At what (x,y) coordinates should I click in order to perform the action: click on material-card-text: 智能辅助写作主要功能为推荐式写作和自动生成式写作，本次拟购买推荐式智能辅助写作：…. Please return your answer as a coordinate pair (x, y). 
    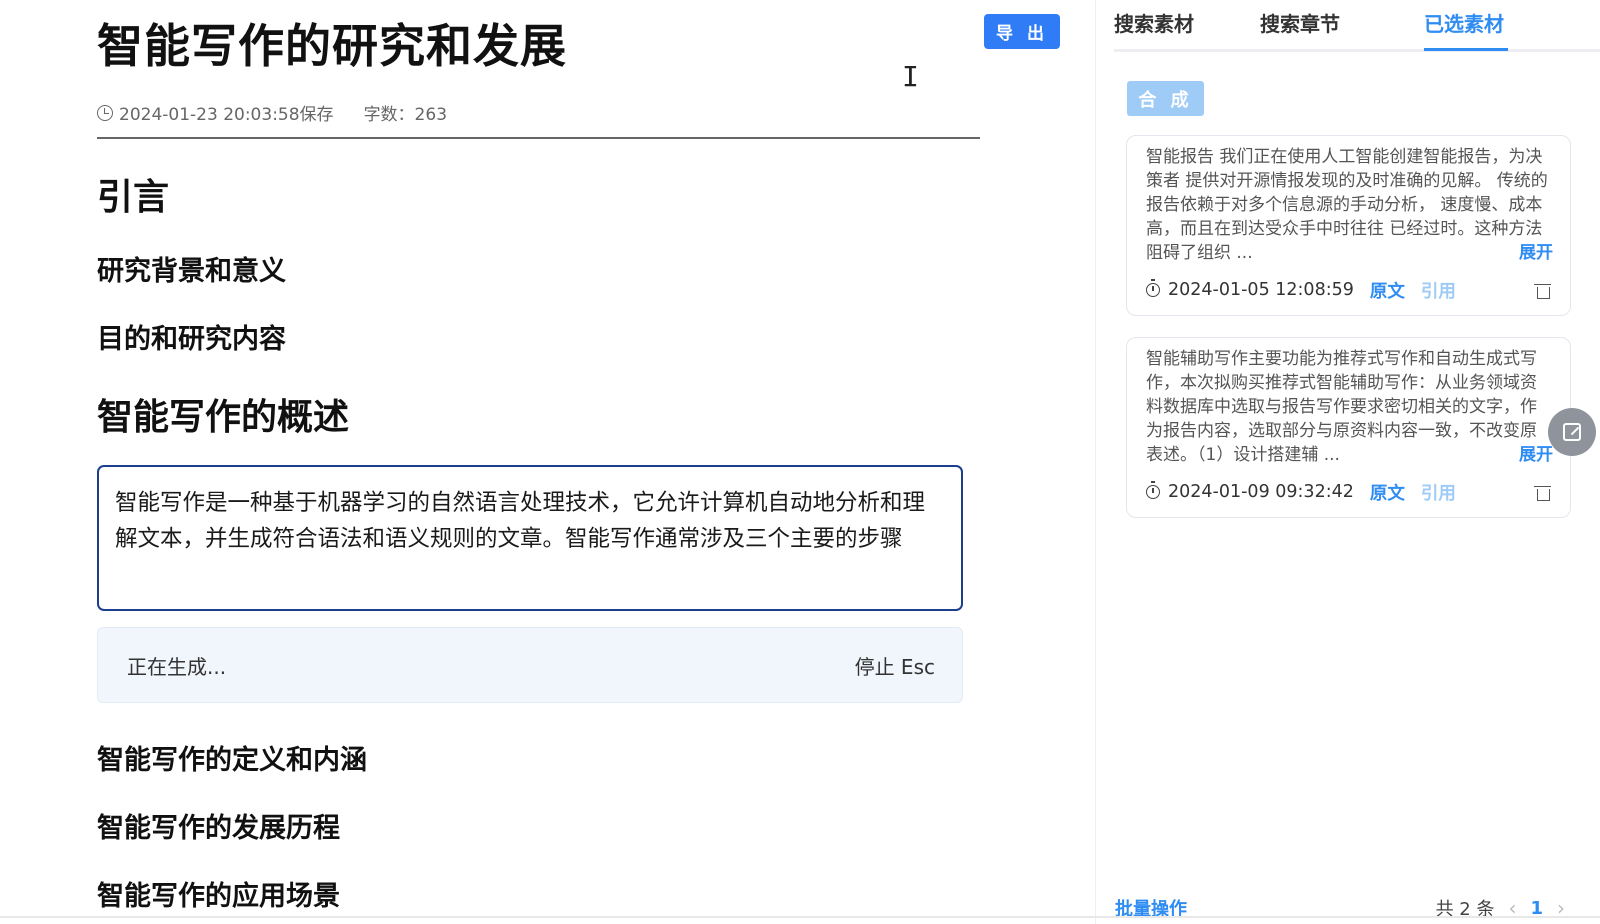
    Looking at the image, I should click on (1349, 407).